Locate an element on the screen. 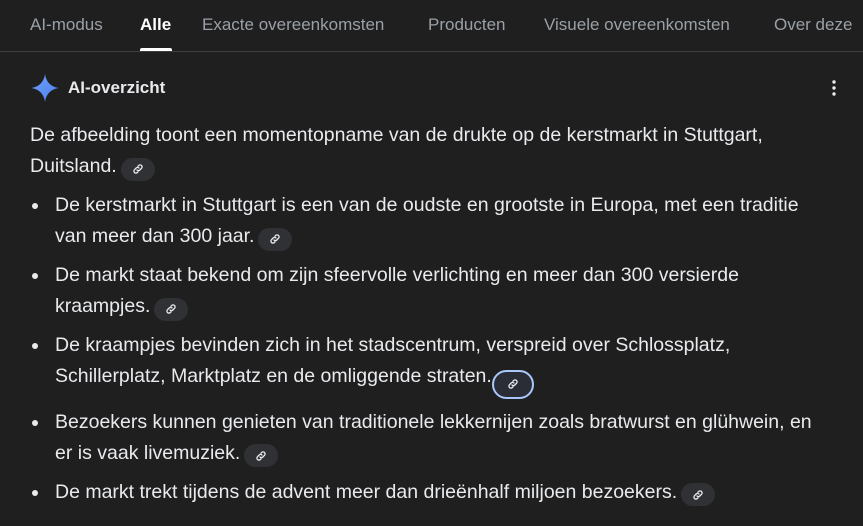 The height and width of the screenshot is (526, 863). tab-exact-matches: Exacte overeenkomsten is located at coordinates (293, 25).